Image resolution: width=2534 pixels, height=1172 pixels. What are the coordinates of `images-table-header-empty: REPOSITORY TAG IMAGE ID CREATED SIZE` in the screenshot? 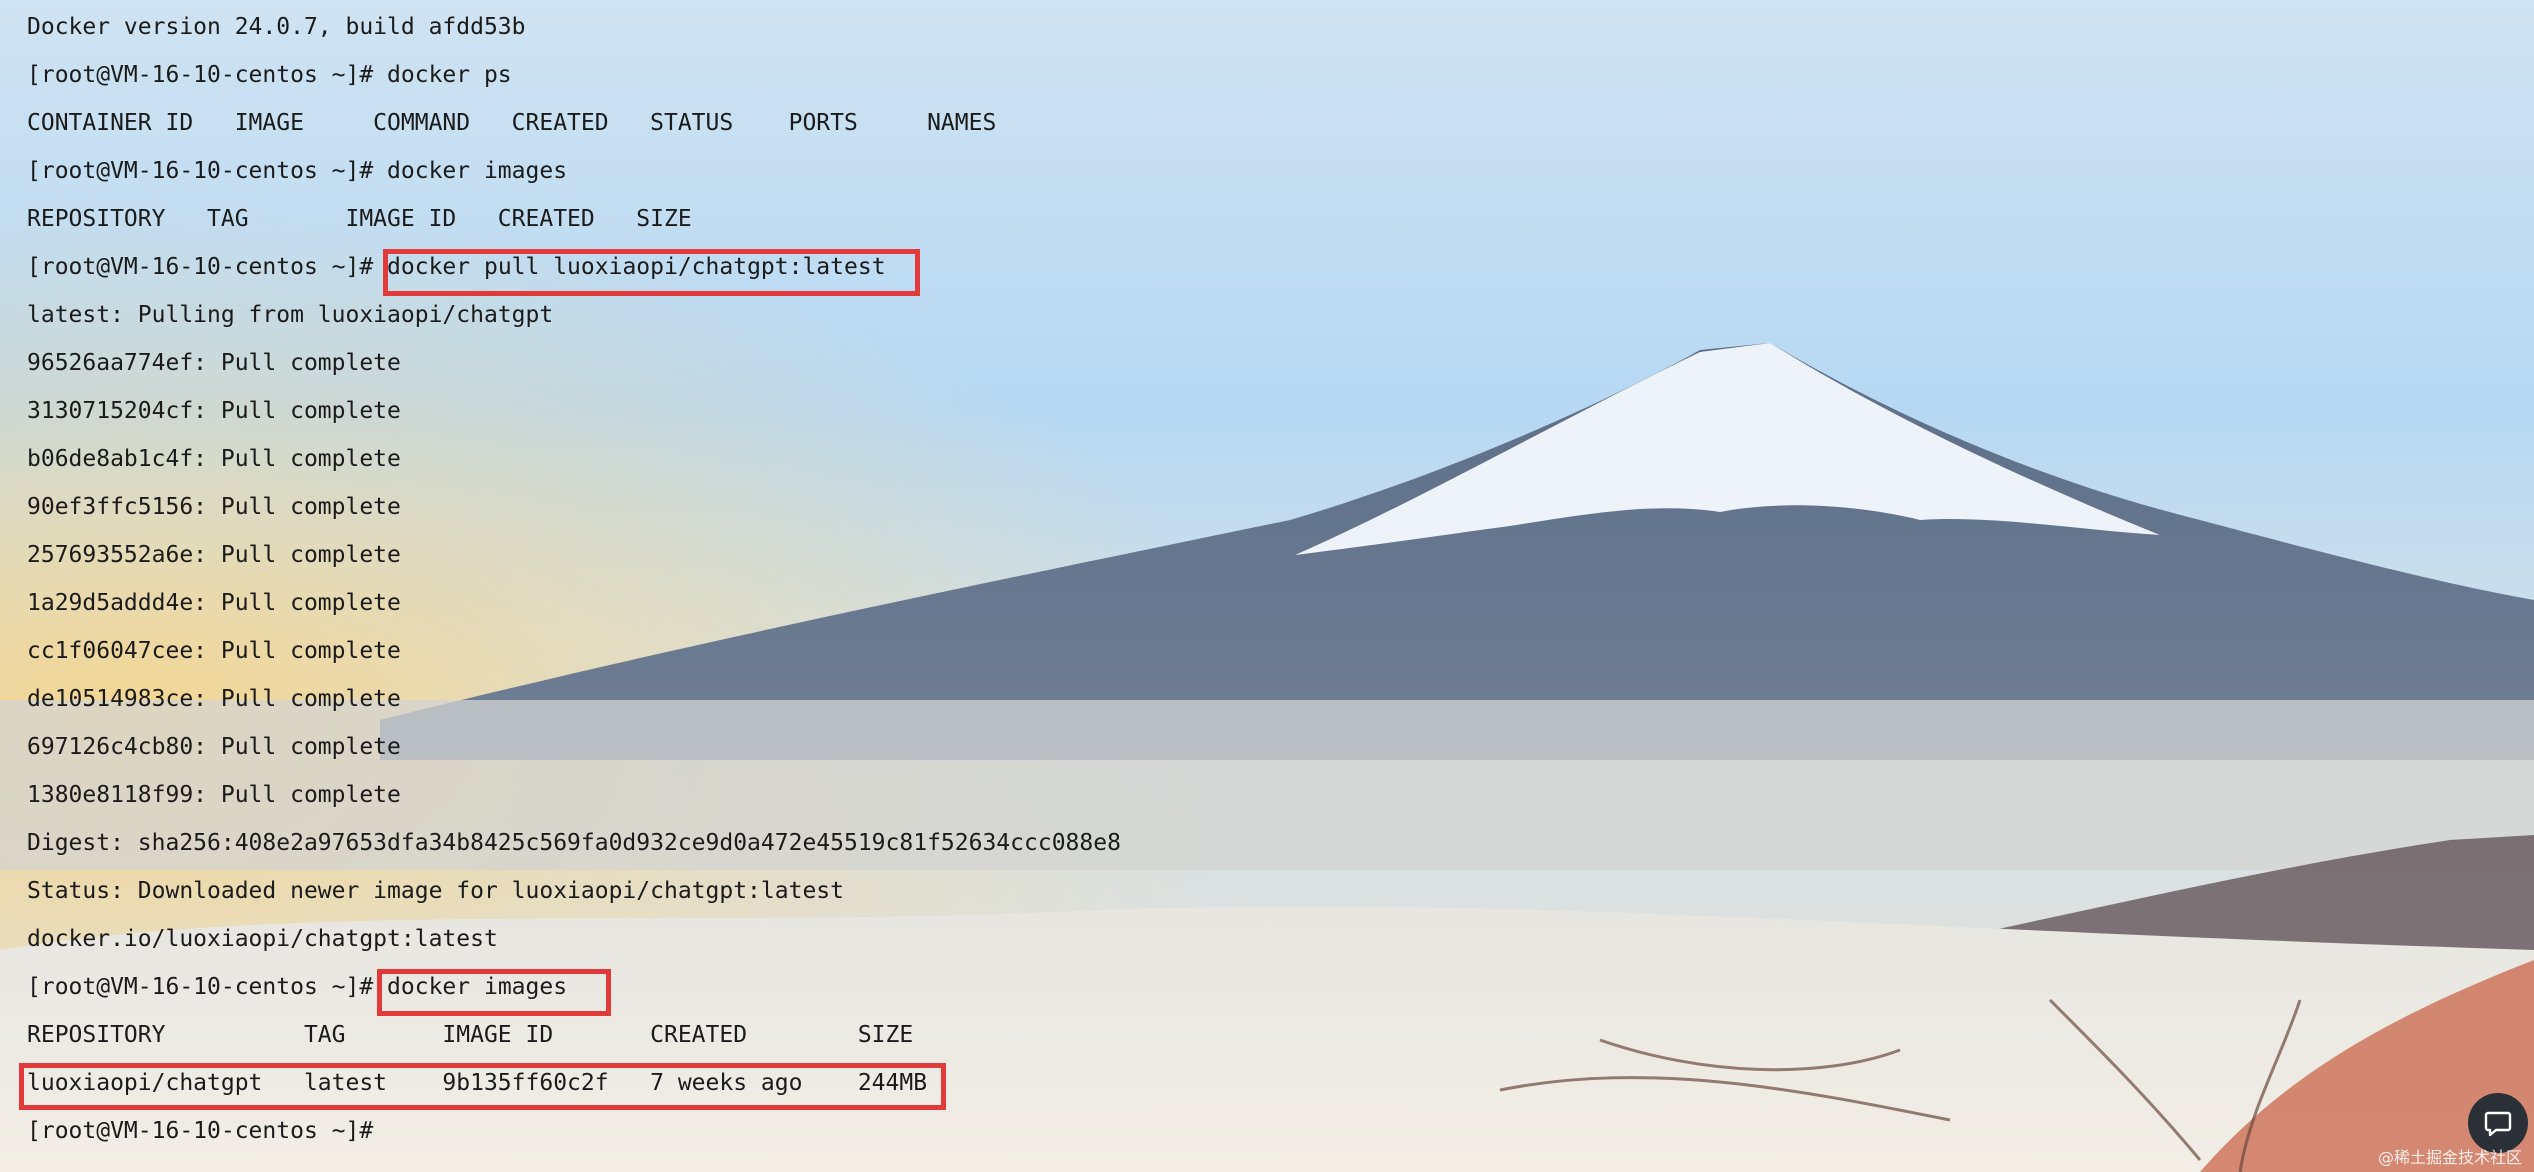 It's located at (359, 219).